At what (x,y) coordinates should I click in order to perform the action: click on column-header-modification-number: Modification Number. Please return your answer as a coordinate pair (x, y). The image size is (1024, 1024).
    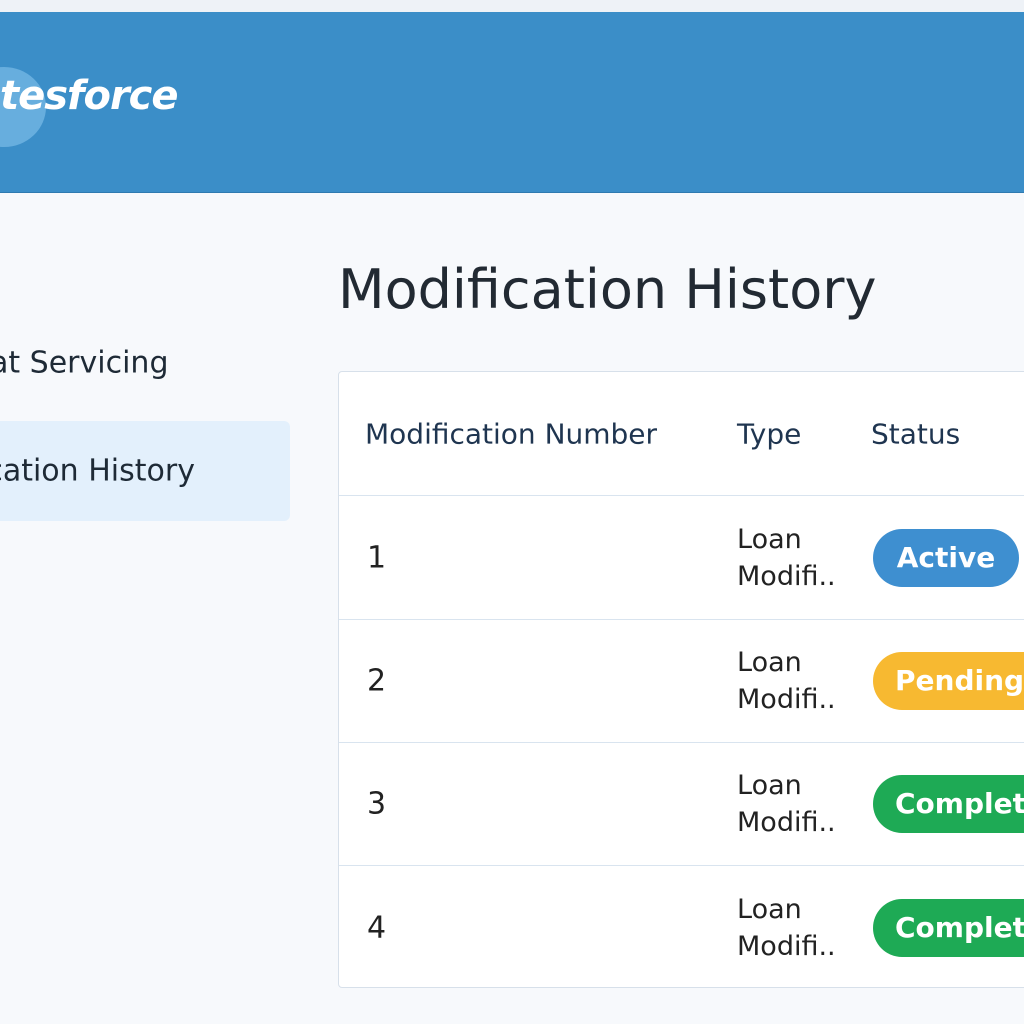
    Looking at the image, I should click on (511, 433).